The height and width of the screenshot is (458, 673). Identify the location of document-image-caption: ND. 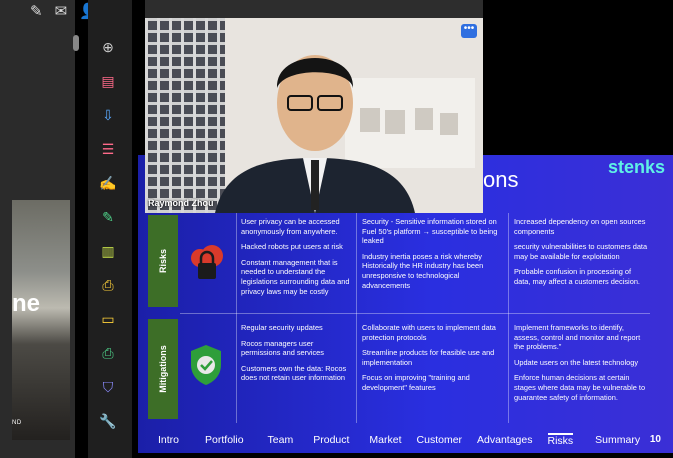
(17, 423).